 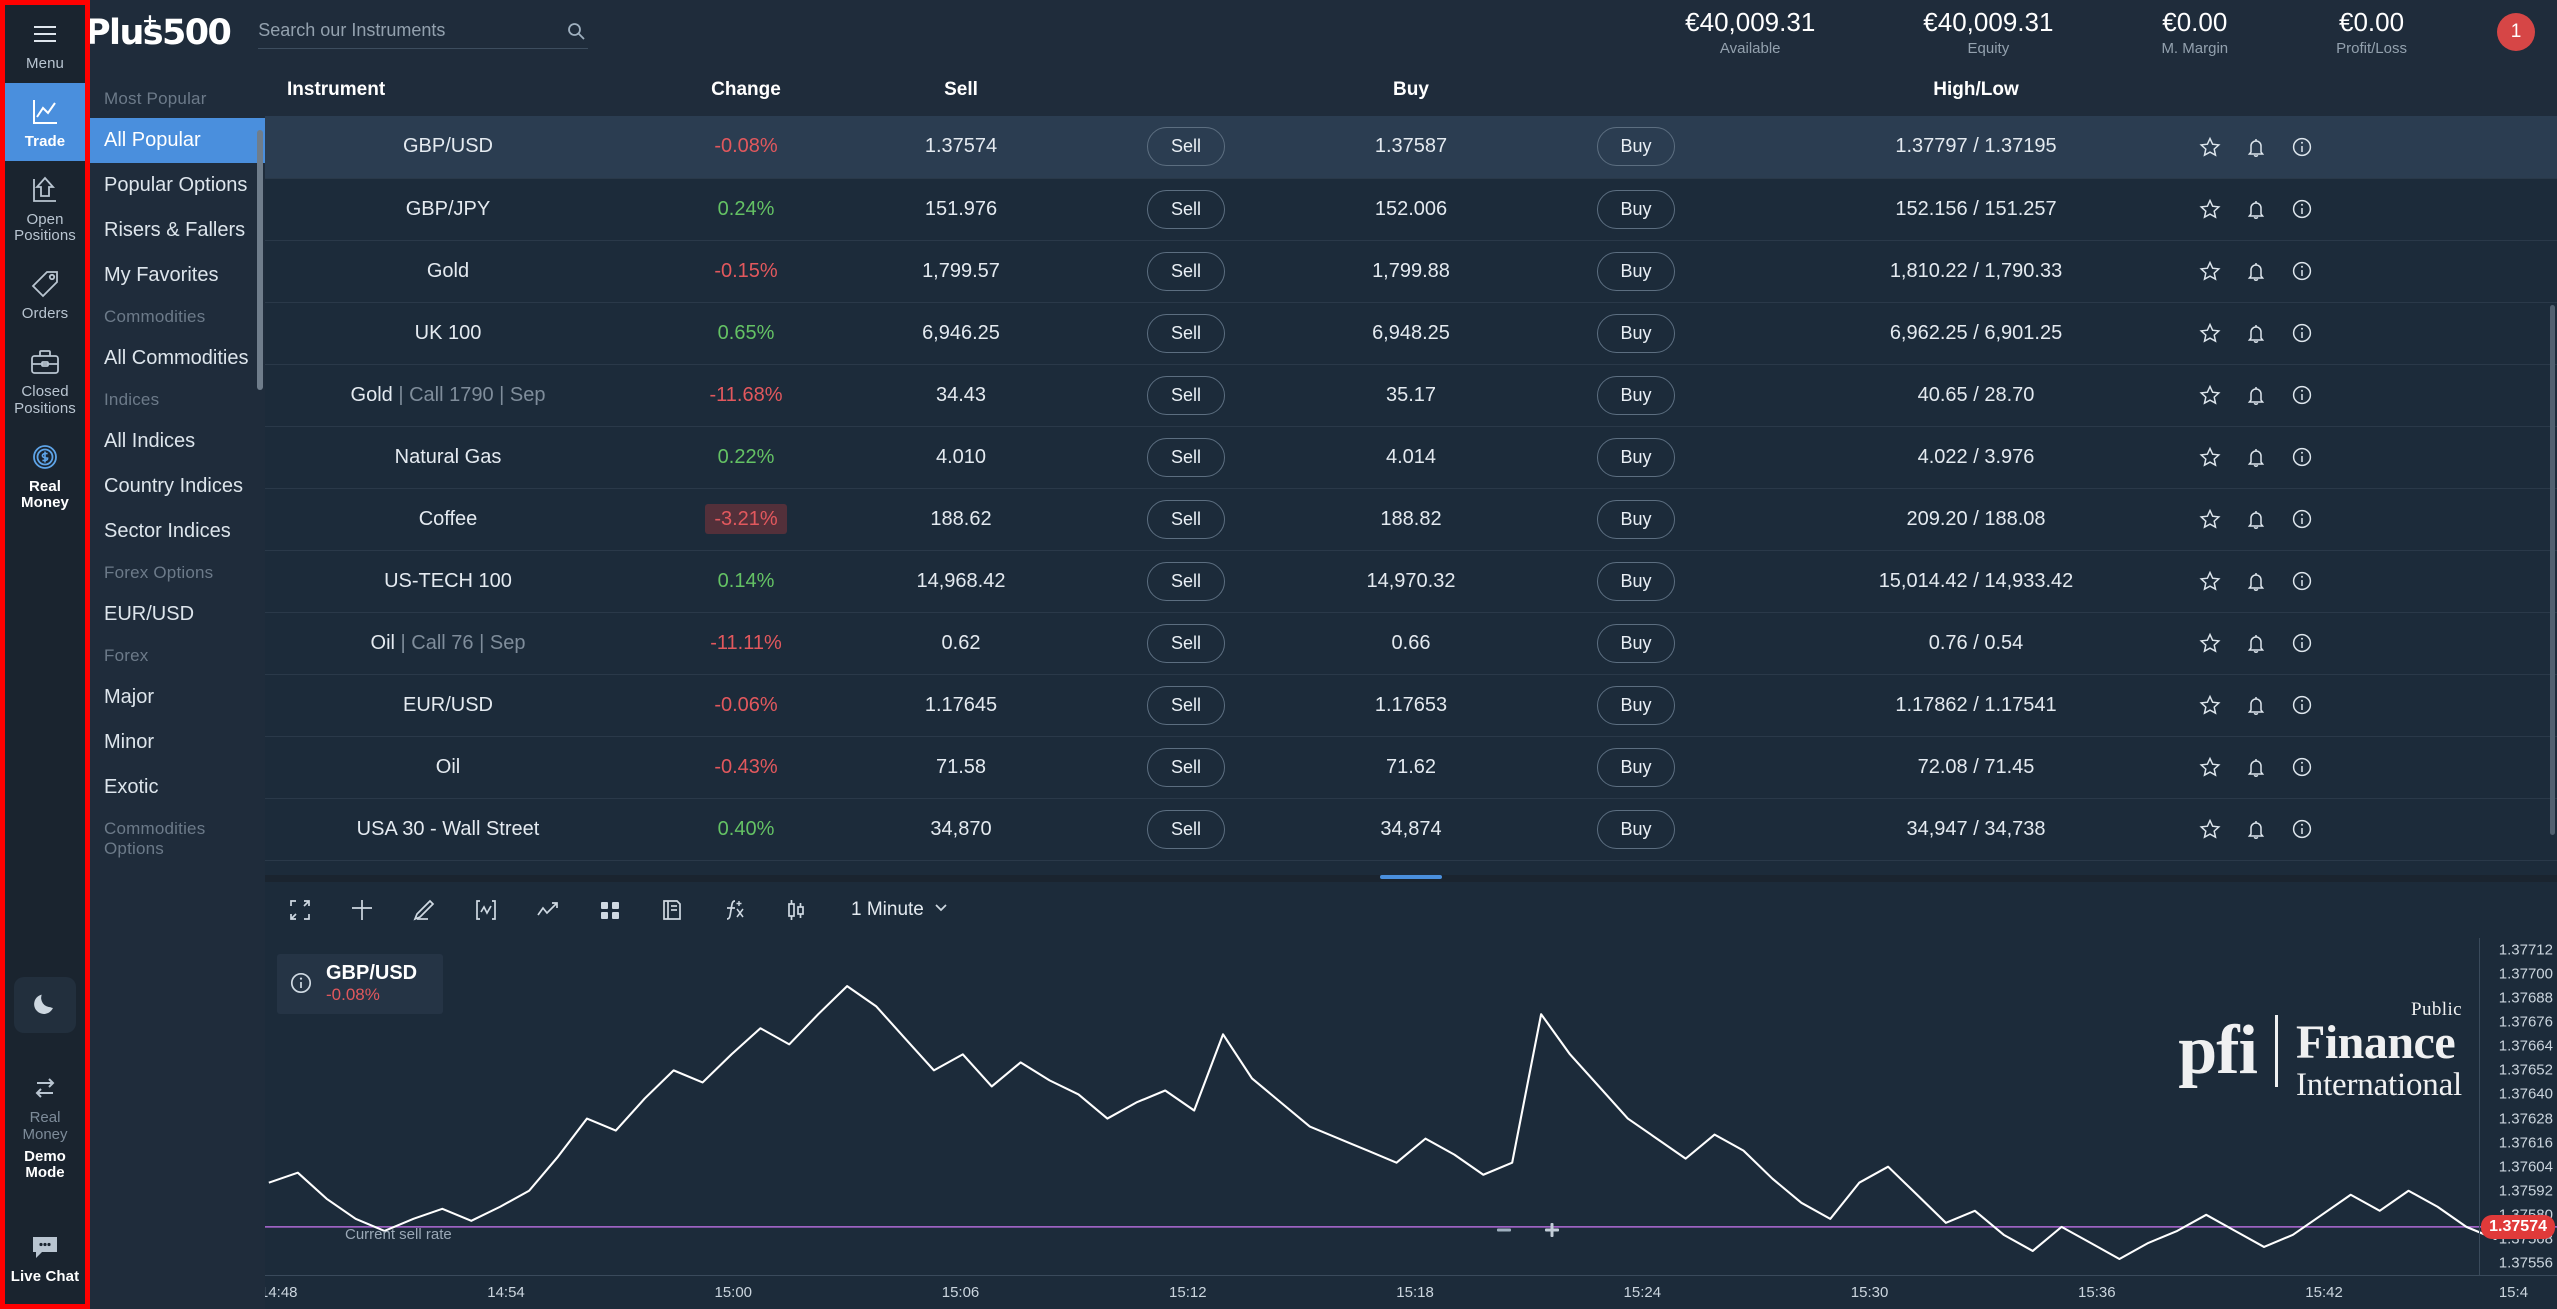 I want to click on indicator-bracket-icon, so click(x=486, y=910).